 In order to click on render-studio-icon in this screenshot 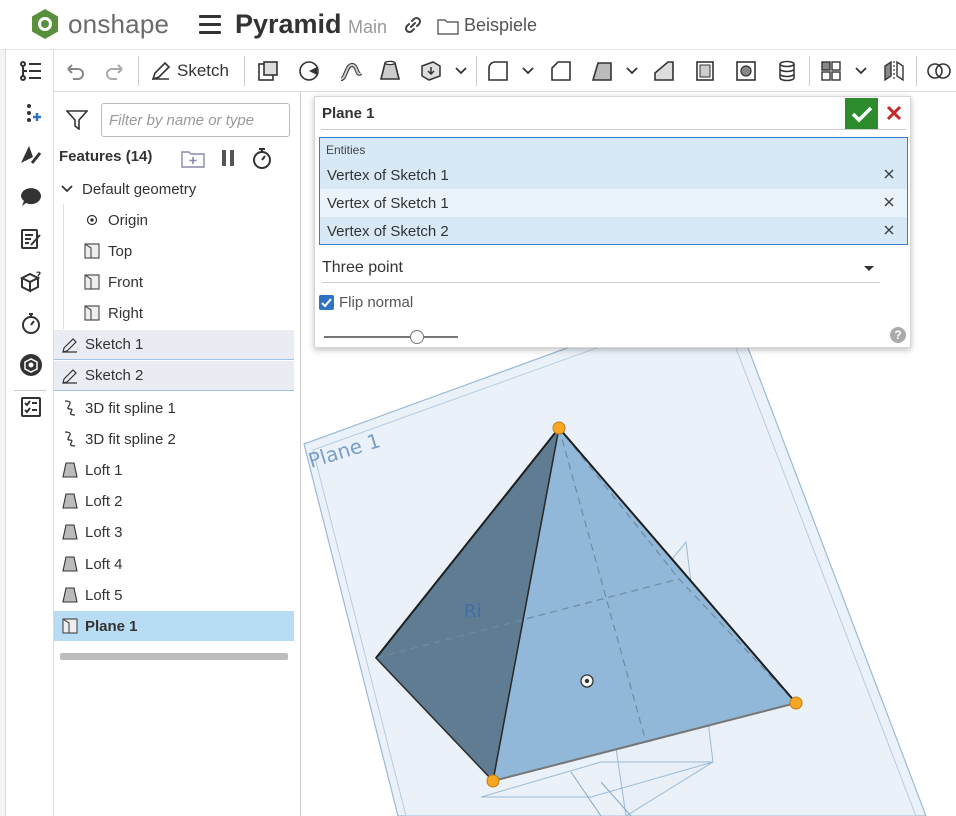, I will do `click(31, 365)`.